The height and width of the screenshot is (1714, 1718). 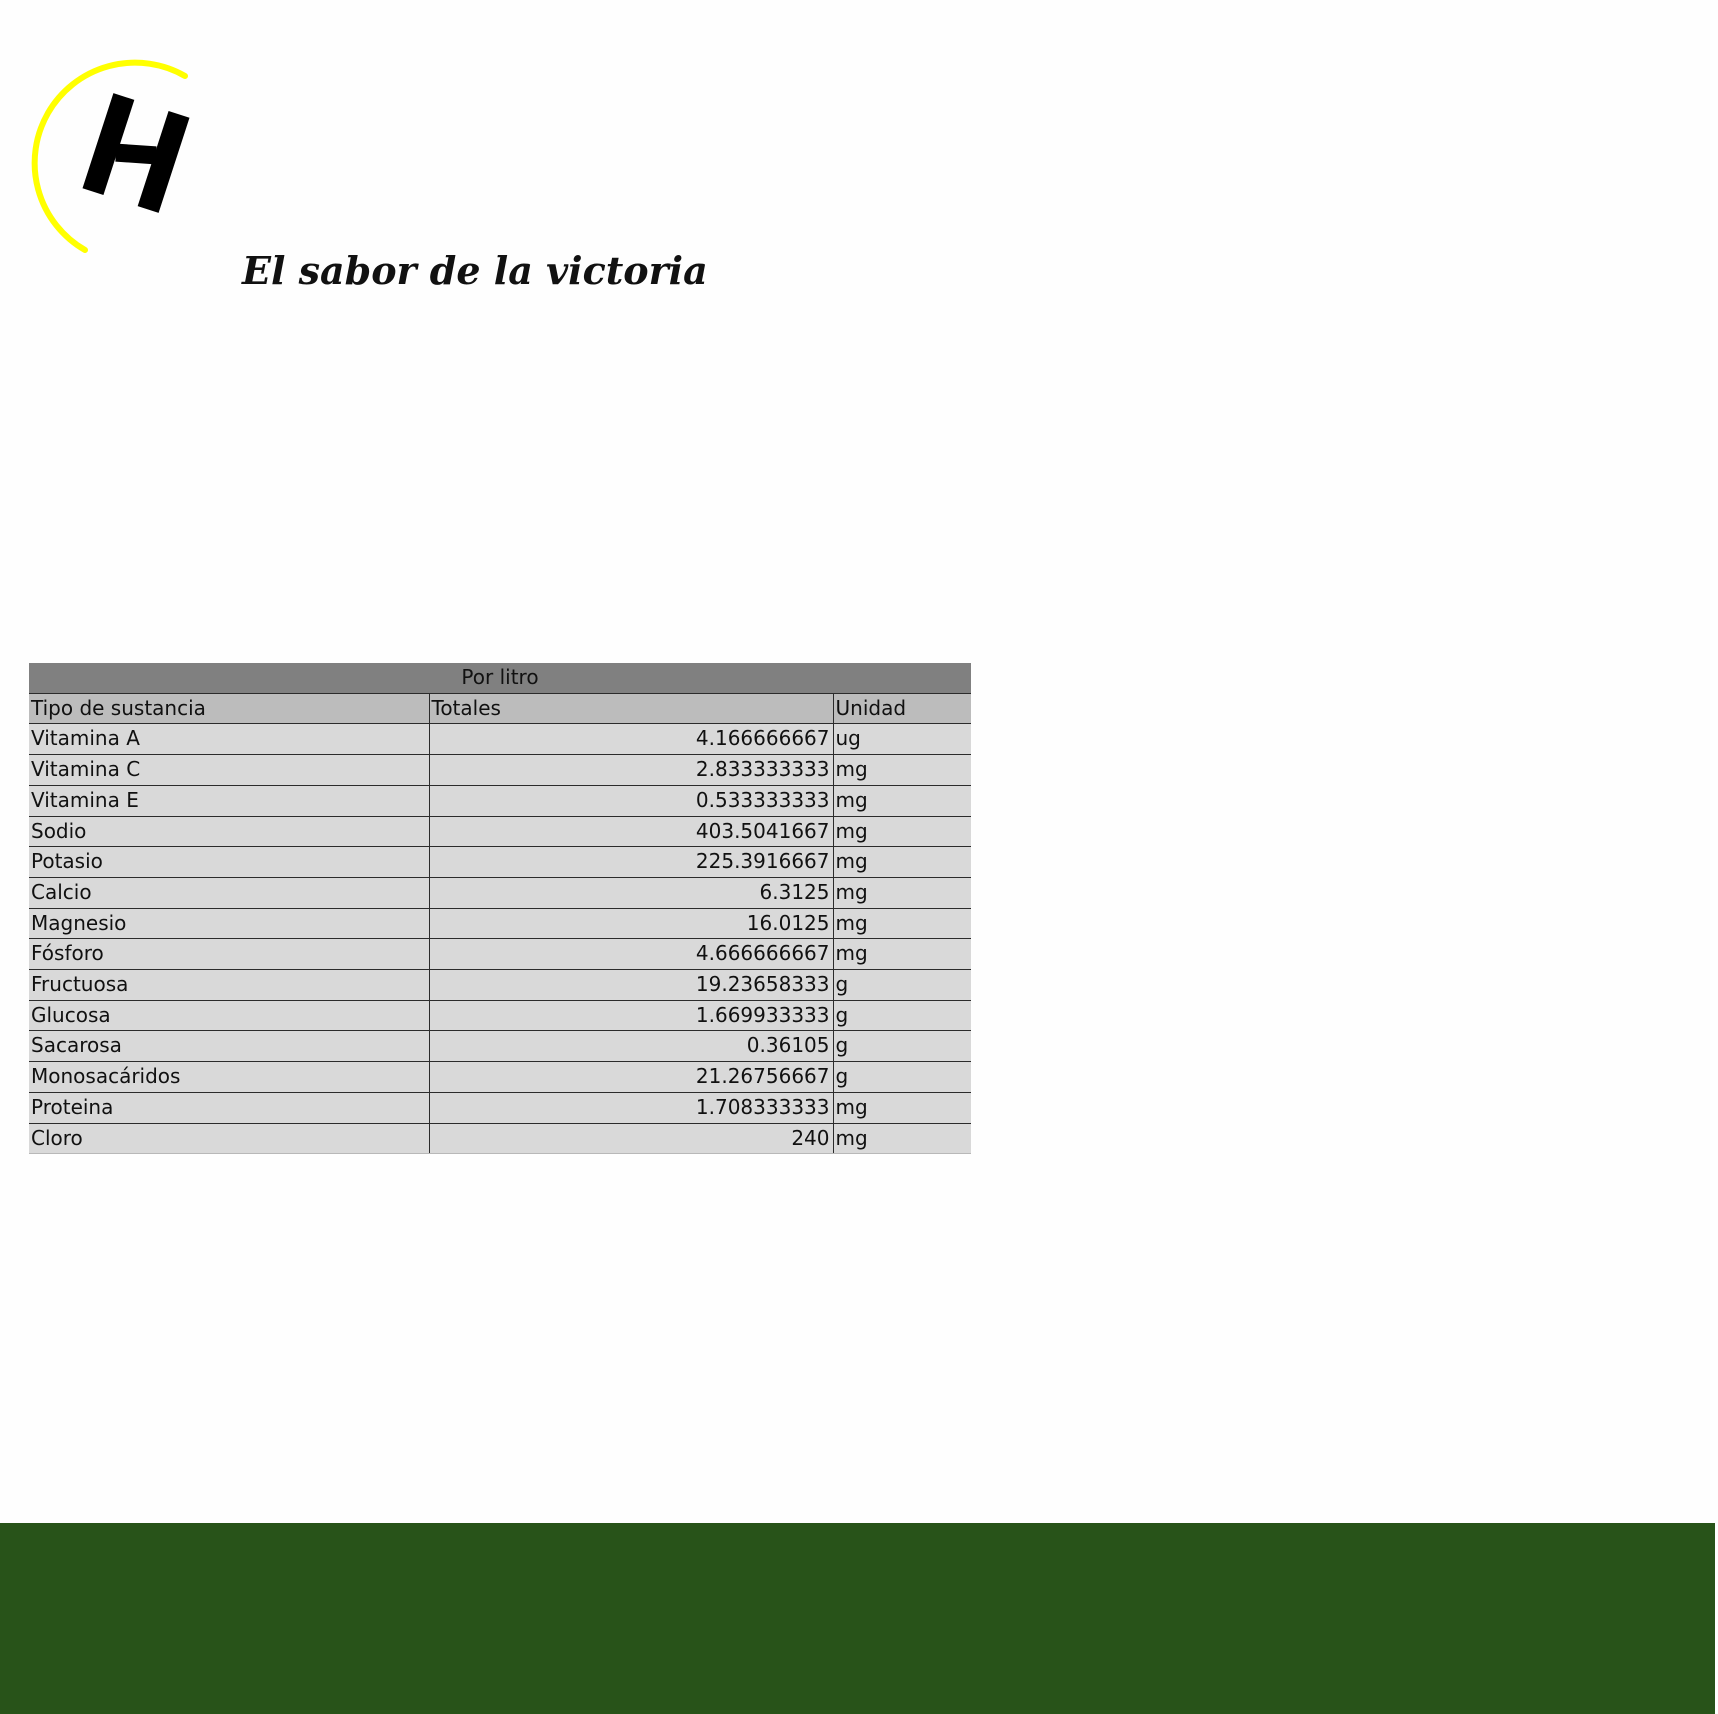 I want to click on table-header-row: Tipo de sustancia Totales Unidad, so click(x=500, y=709).